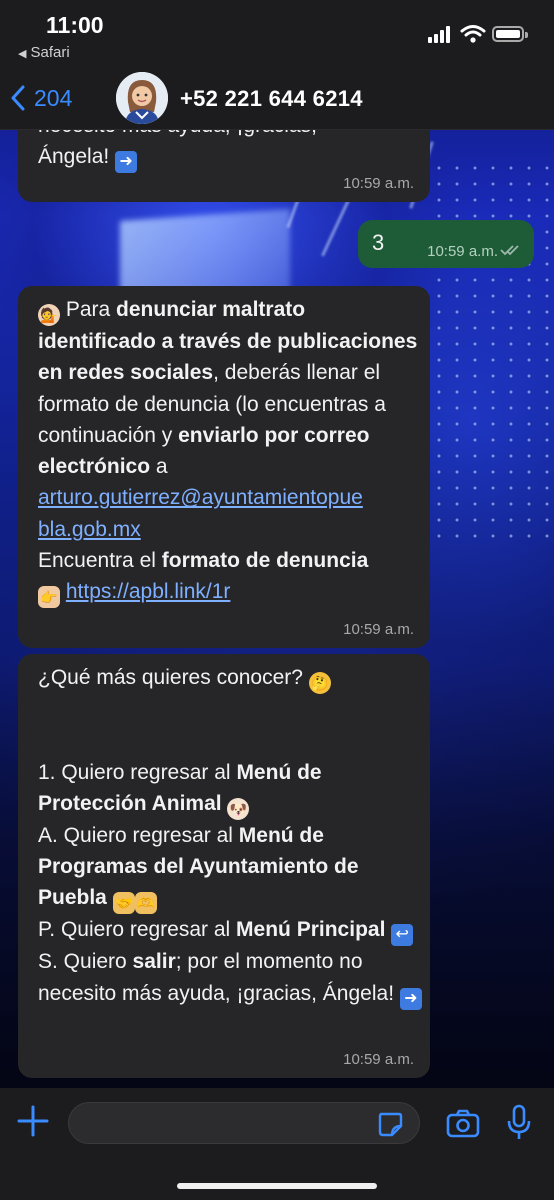 The height and width of the screenshot is (1200, 554). Describe the element at coordinates (159, 467) in the screenshot. I see `message-text: a` at that location.